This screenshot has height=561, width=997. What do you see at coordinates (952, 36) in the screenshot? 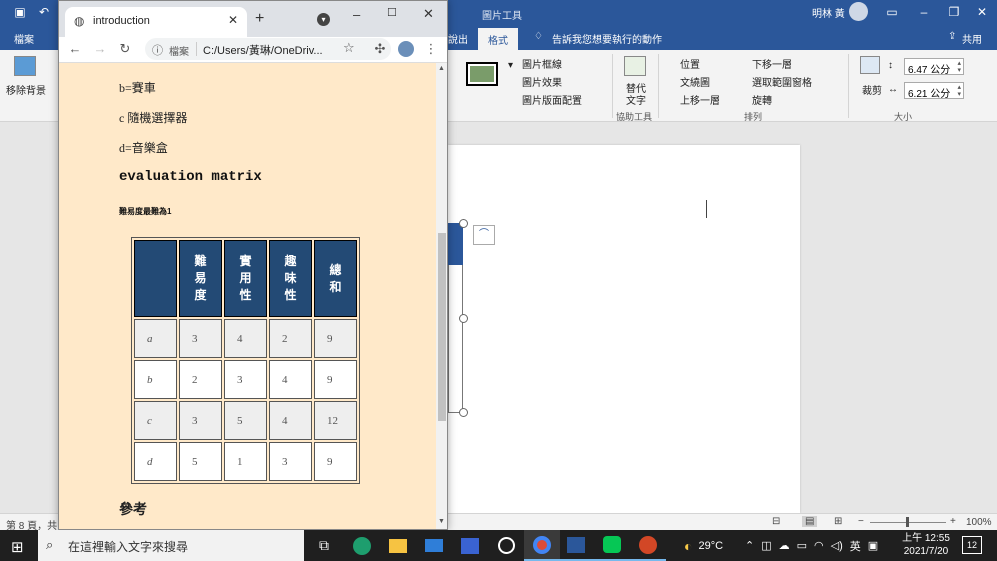
I see `share-icon: ⇪` at bounding box center [952, 36].